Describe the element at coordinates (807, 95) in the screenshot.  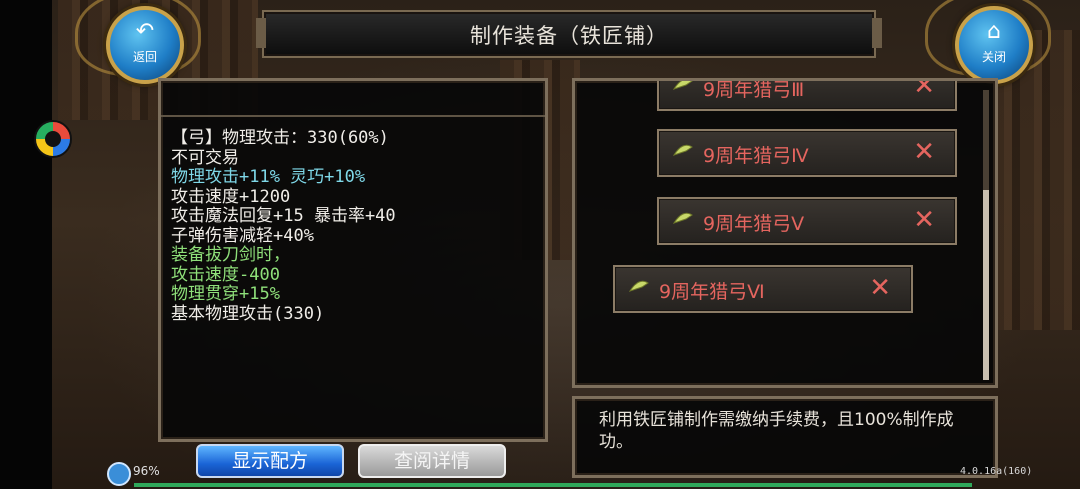
I see `recipe-item: 9周年猎弓Ⅲ ✕` at that location.